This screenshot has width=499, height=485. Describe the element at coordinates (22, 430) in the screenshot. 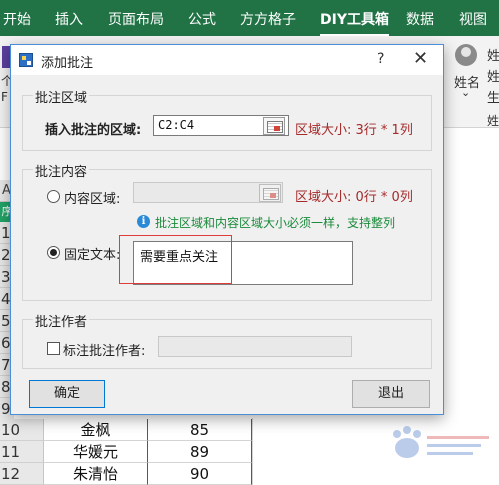

I see `row-header-10: 10` at that location.